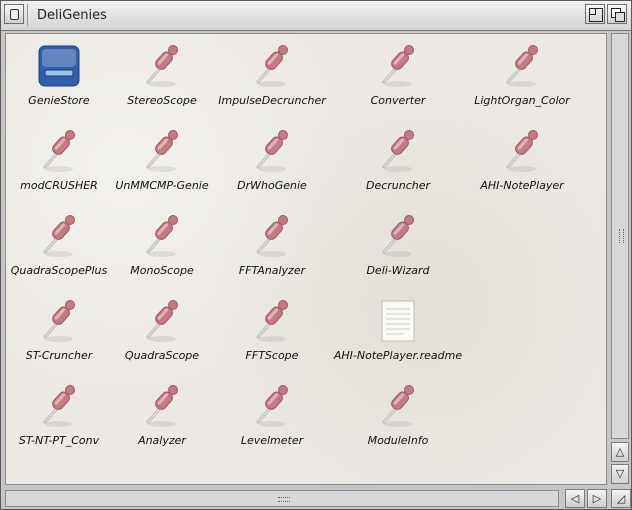 The image size is (632, 510). What do you see at coordinates (398, 321) in the screenshot?
I see `document-icon` at bounding box center [398, 321].